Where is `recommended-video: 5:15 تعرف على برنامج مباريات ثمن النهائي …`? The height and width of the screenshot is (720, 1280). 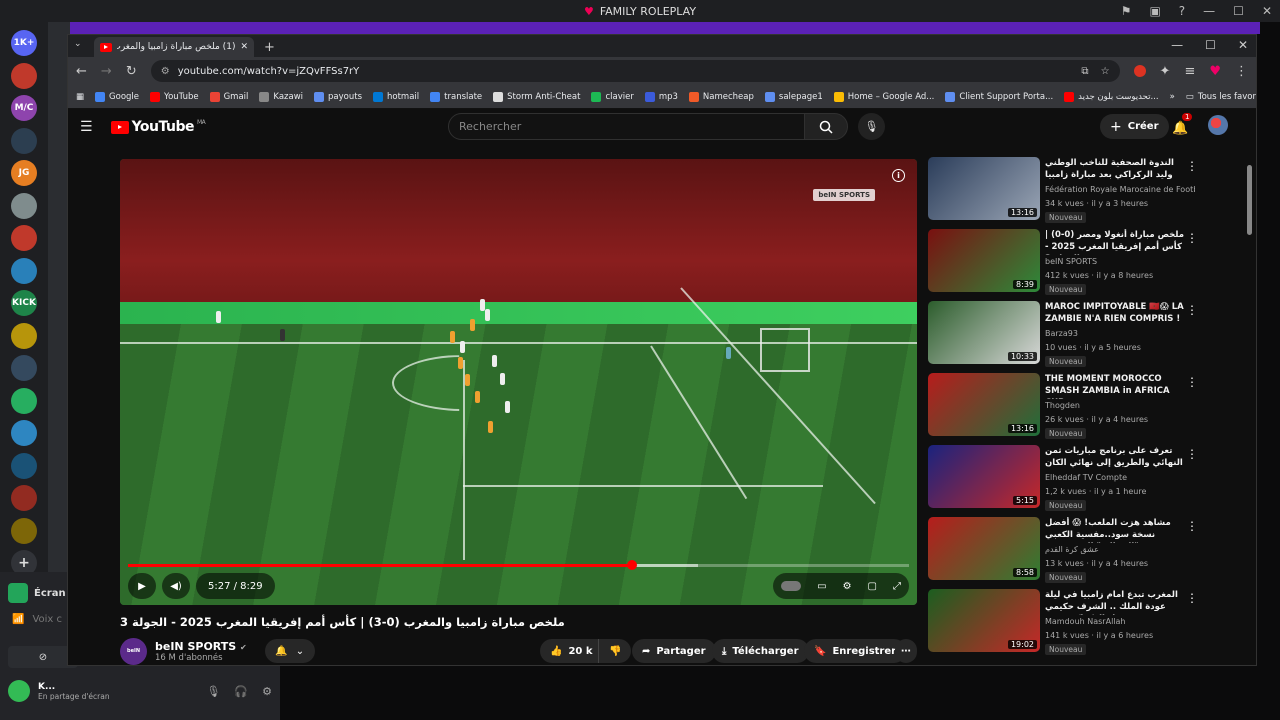 recommended-video: 5:15 تعرف على برنامج مباريات ثمن النهائي … is located at coordinates (1088, 478).